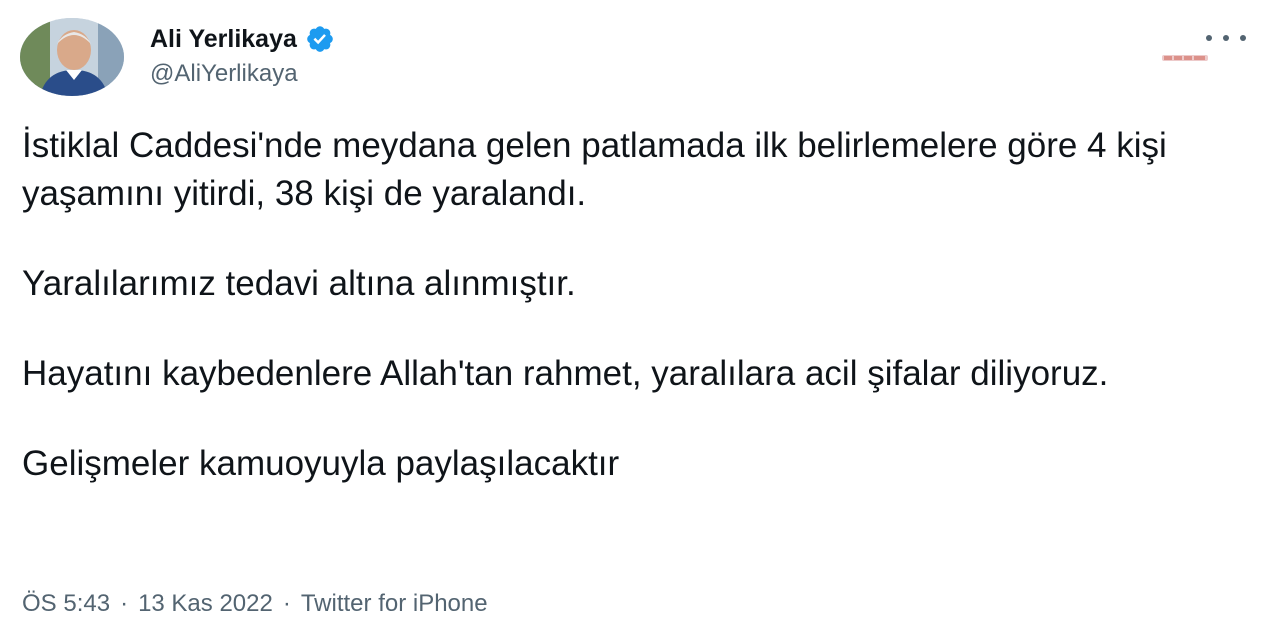 The height and width of the screenshot is (640, 1280). What do you see at coordinates (224, 74) in the screenshot?
I see `author-handle: @AliYerlikaya` at bounding box center [224, 74].